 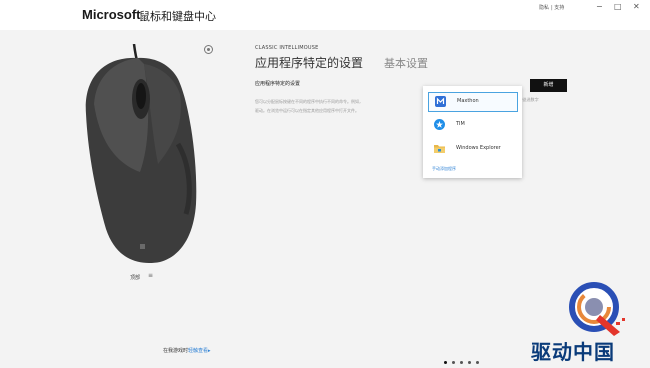 I want to click on program-item-windows-explorer: Windows Explorer, so click(x=472, y=149).